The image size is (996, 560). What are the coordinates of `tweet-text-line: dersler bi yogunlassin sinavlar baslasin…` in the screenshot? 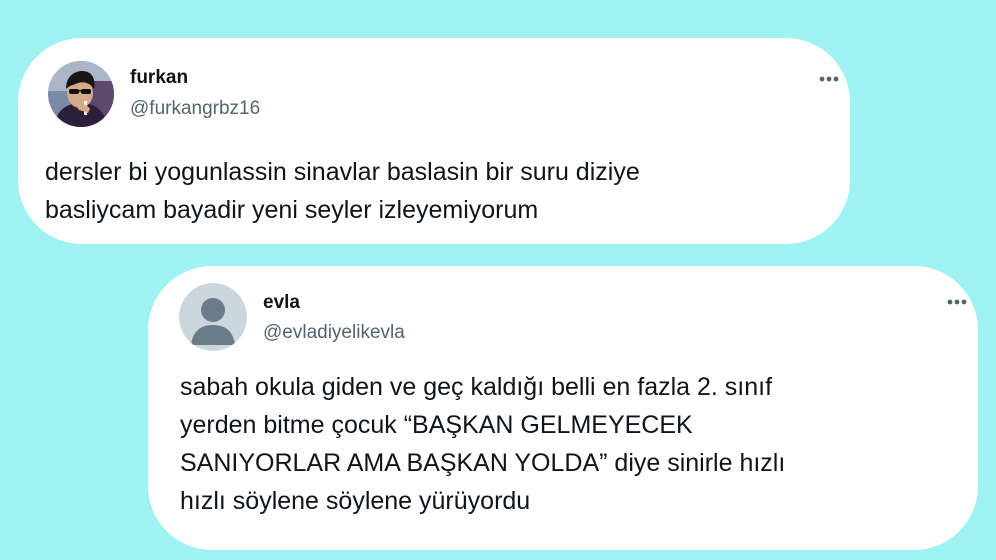 It's located at (342, 172).